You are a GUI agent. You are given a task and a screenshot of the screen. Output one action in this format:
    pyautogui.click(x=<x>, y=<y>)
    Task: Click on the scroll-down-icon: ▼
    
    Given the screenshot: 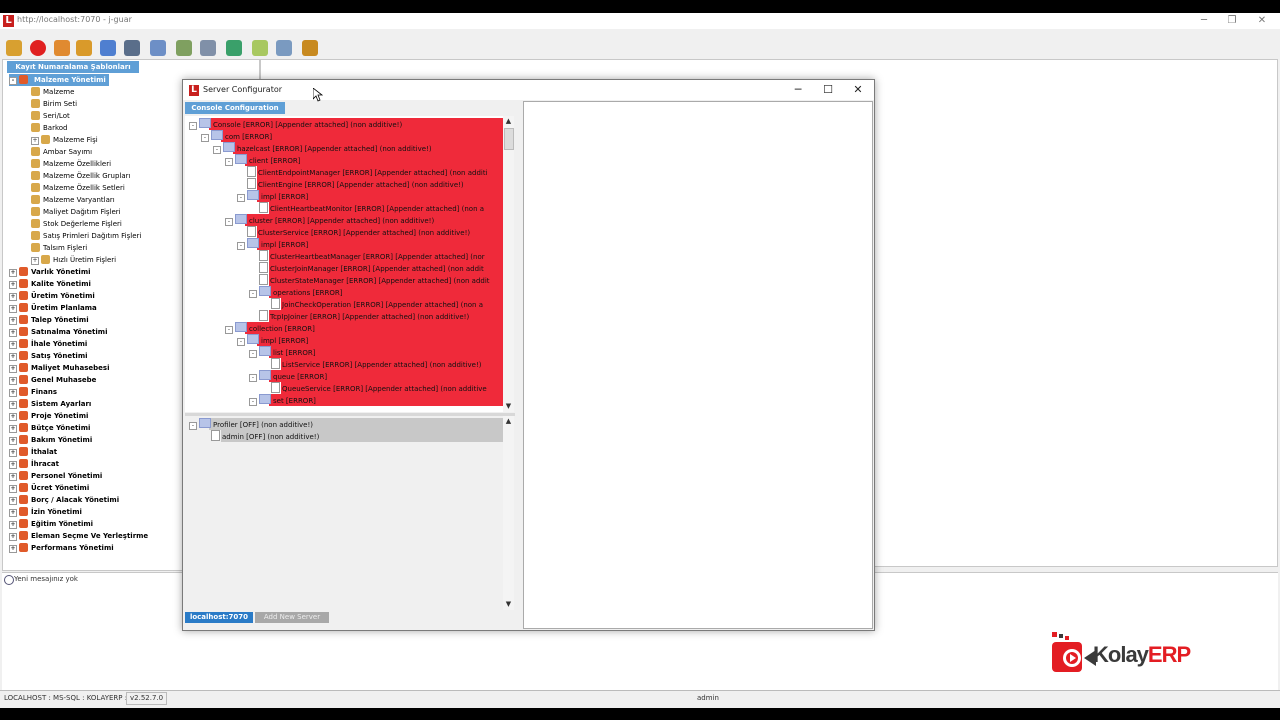 What is the action you would take?
    pyautogui.click(x=508, y=406)
    